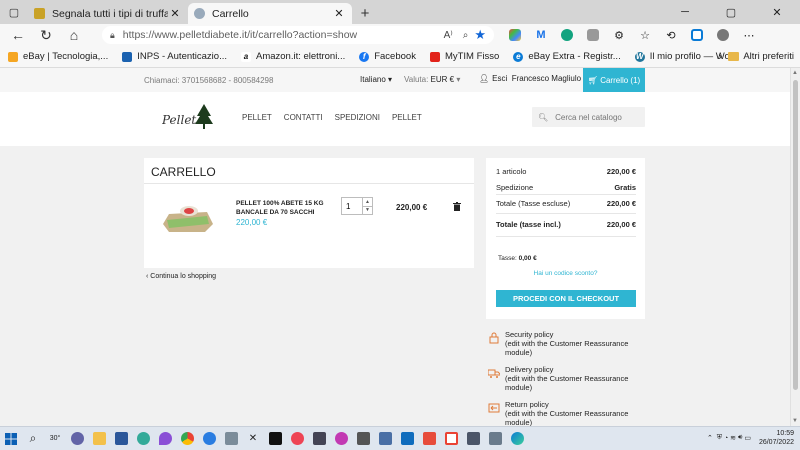 Image resolution: width=800 pixels, height=450 pixels. Describe the element at coordinates (181, 276) in the screenshot. I see `continue-shopping-link: ‹ Continua lo shopping` at that location.